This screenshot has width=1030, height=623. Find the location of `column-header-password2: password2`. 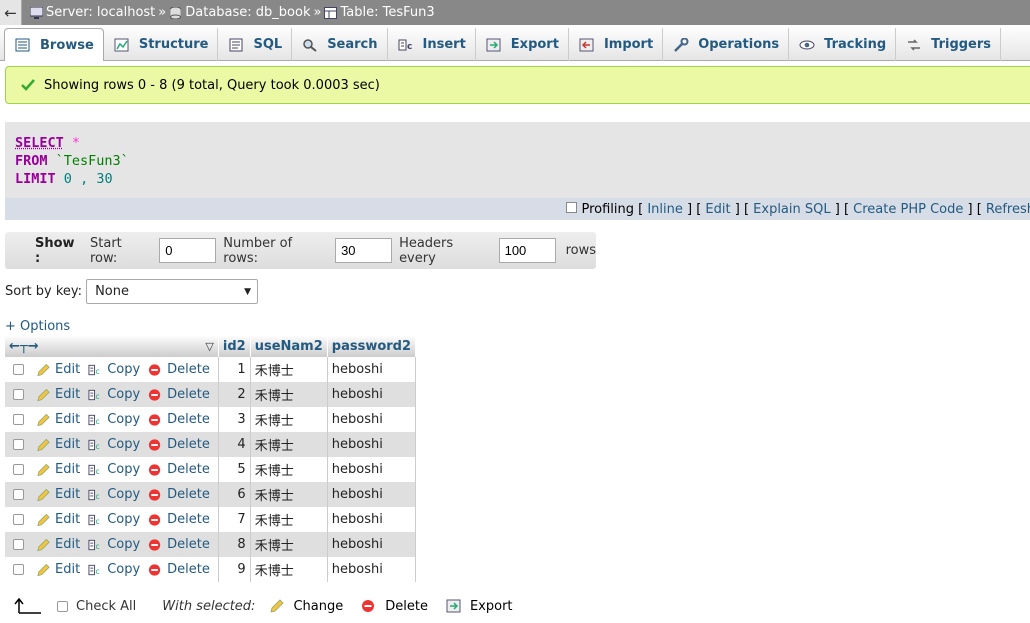

column-header-password2: password2 is located at coordinates (371, 346).